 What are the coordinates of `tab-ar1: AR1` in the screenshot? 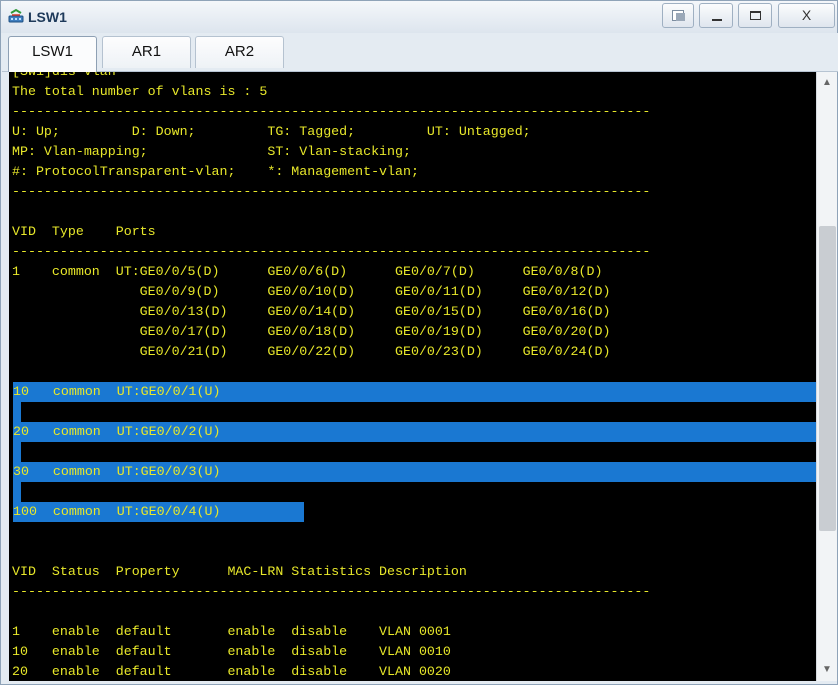 It's located at (146, 52).